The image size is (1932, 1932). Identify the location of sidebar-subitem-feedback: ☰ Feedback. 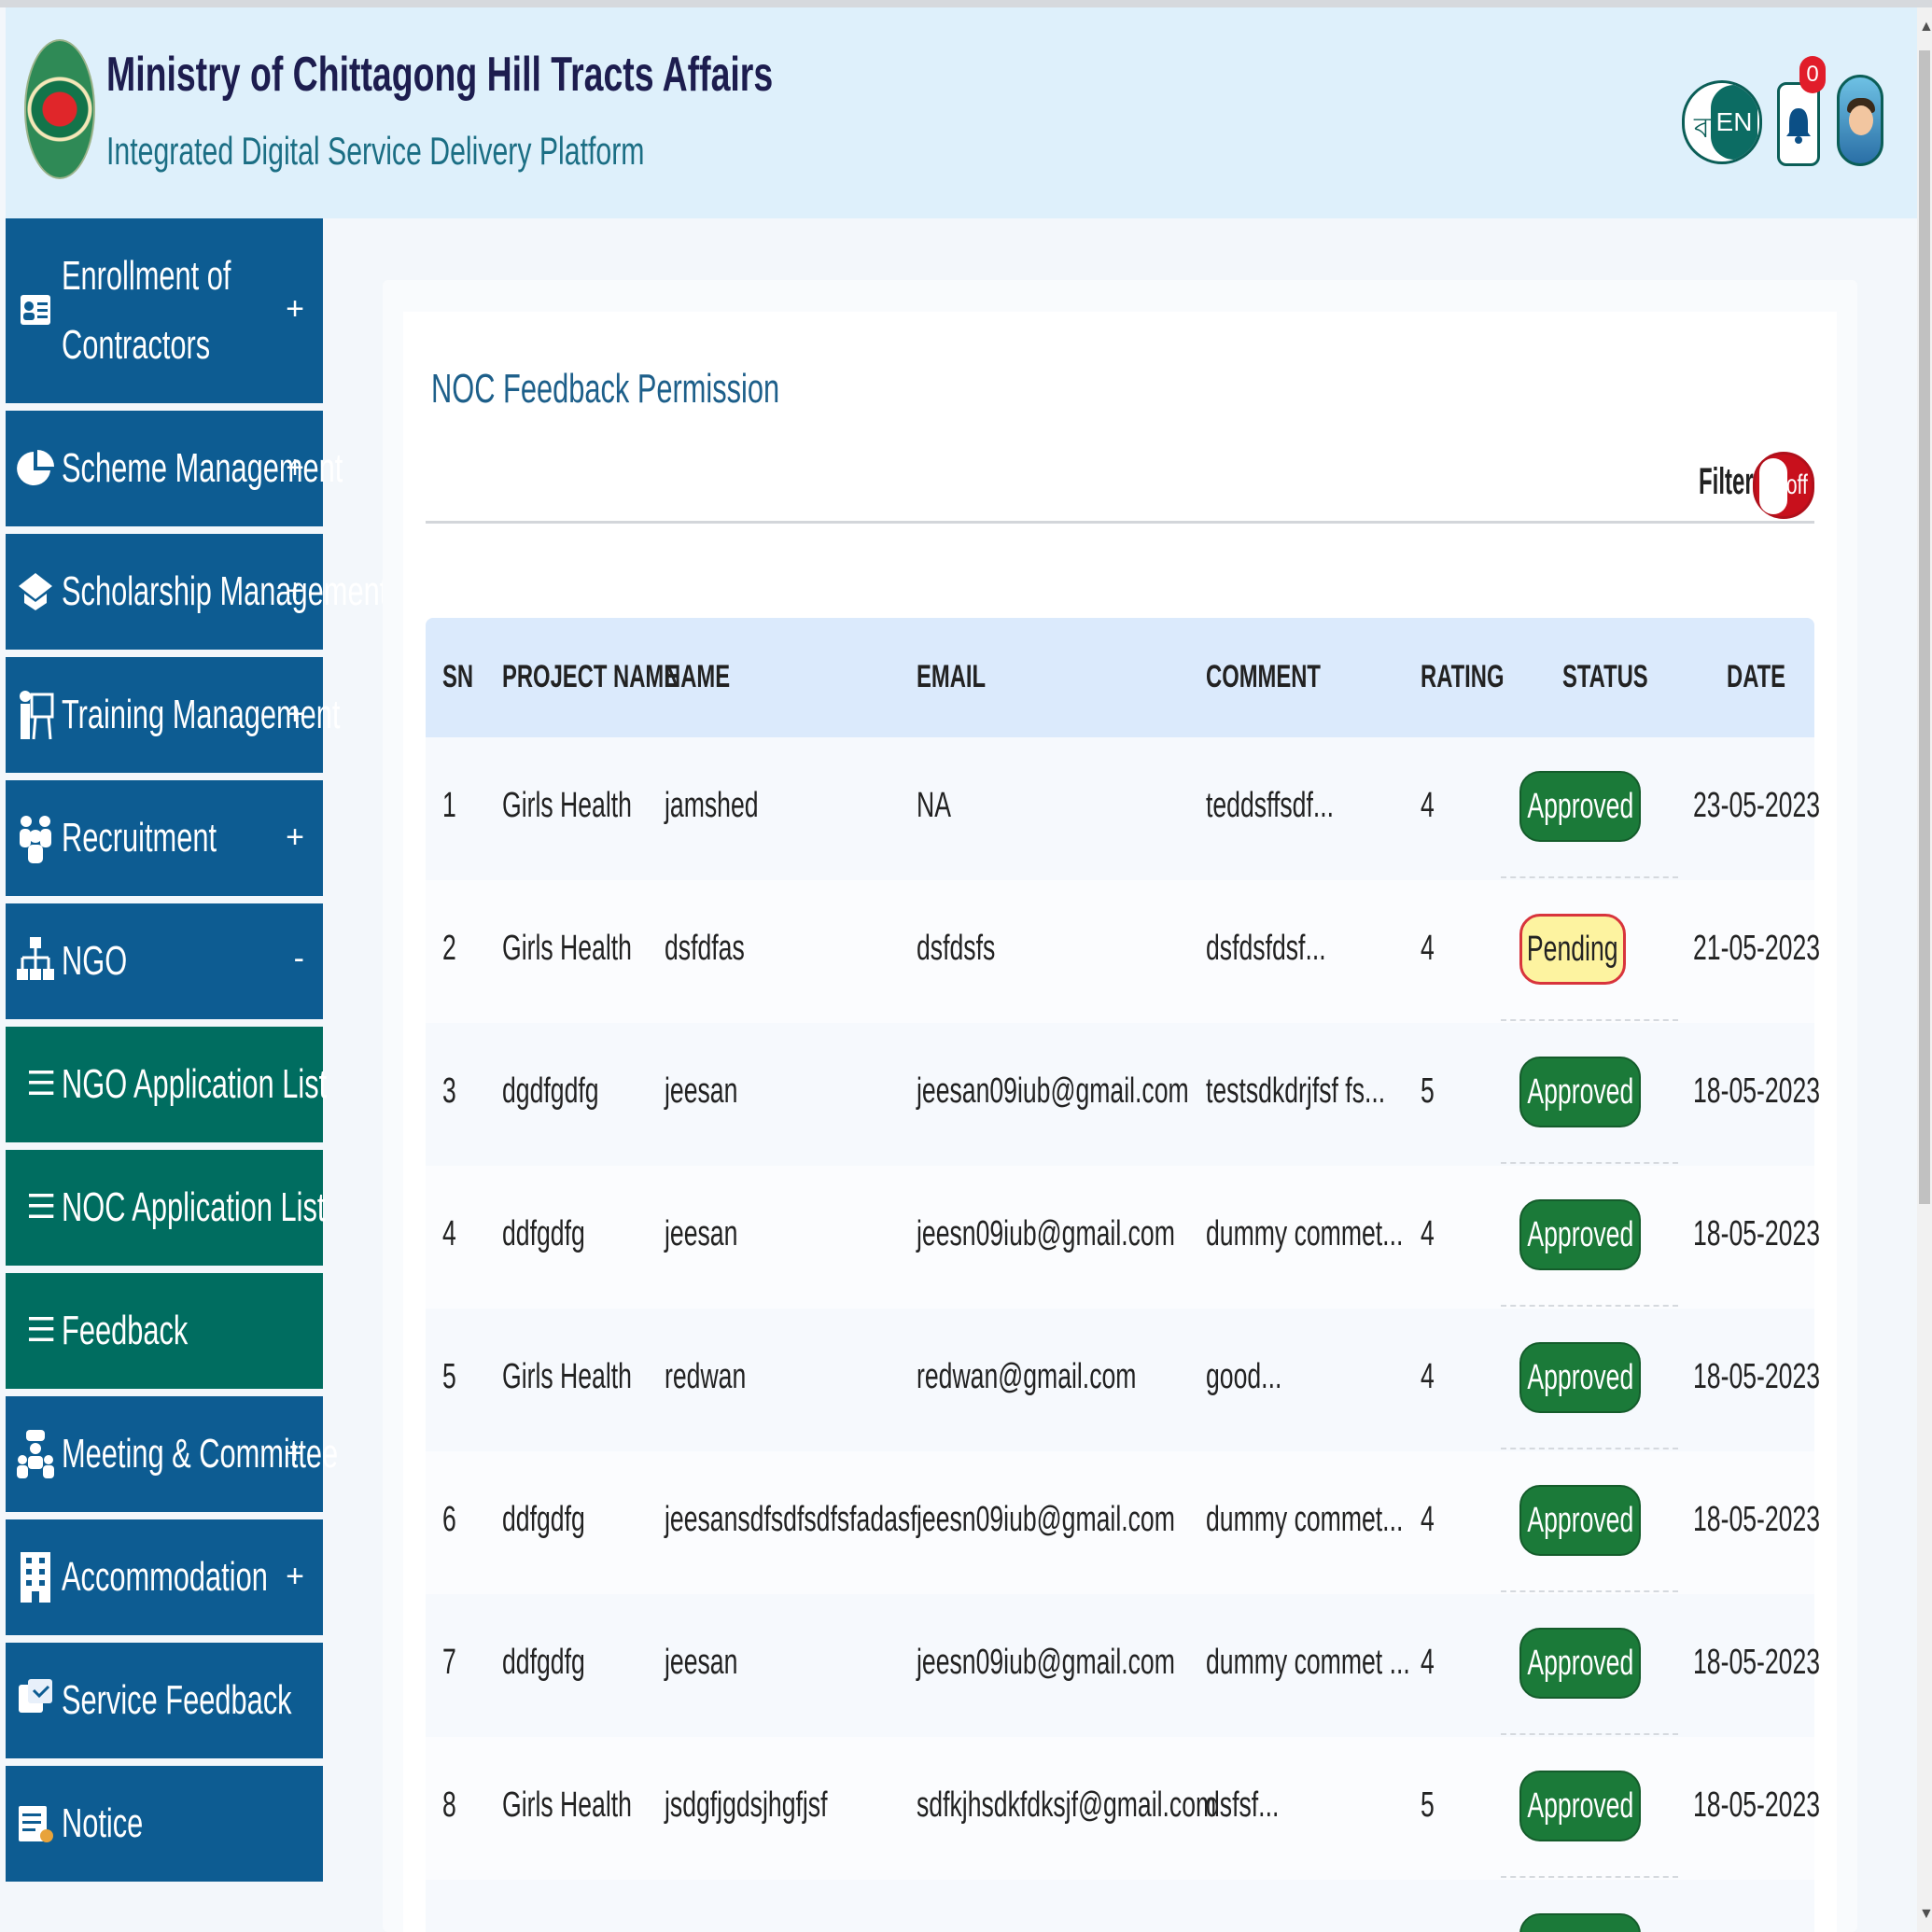
(164, 1331).